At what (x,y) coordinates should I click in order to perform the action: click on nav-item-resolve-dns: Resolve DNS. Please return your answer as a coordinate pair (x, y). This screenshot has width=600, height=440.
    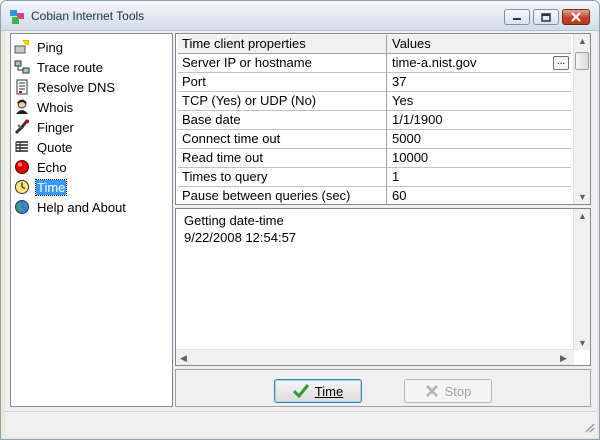
    Looking at the image, I should click on (89, 87).